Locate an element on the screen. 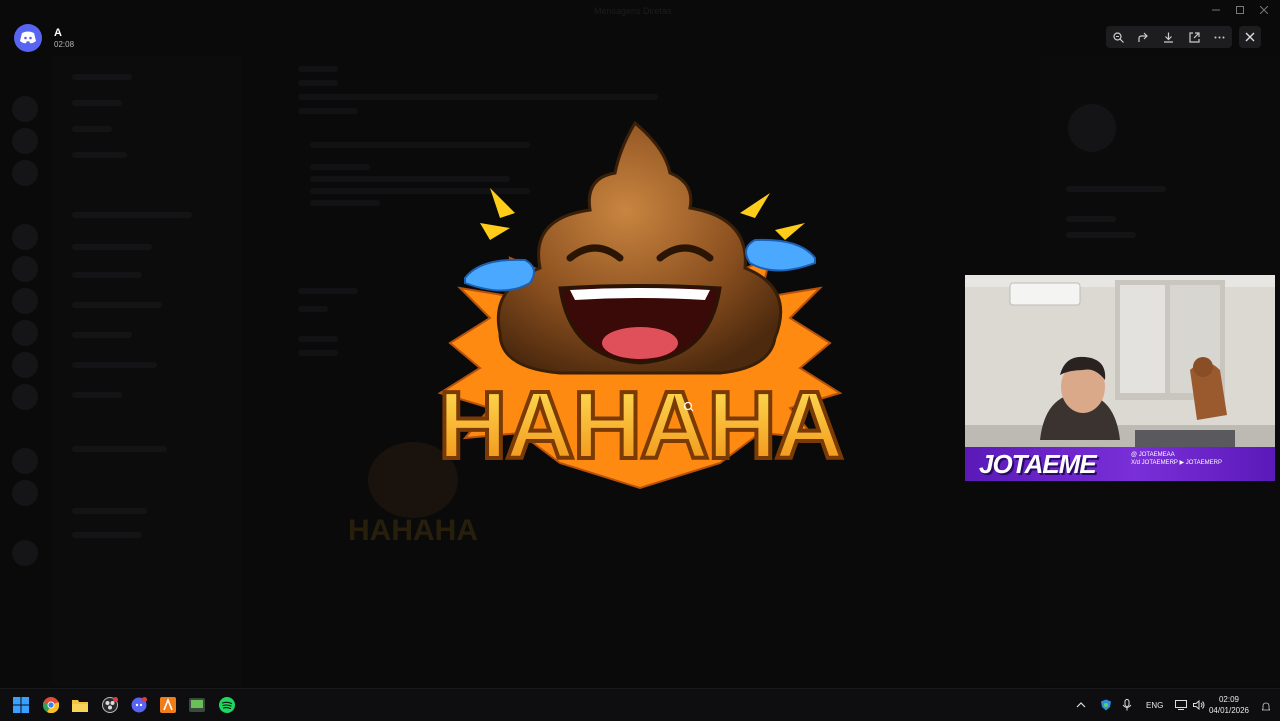 This screenshot has width=1280, height=721. app-orange-icon is located at coordinates (168, 705).